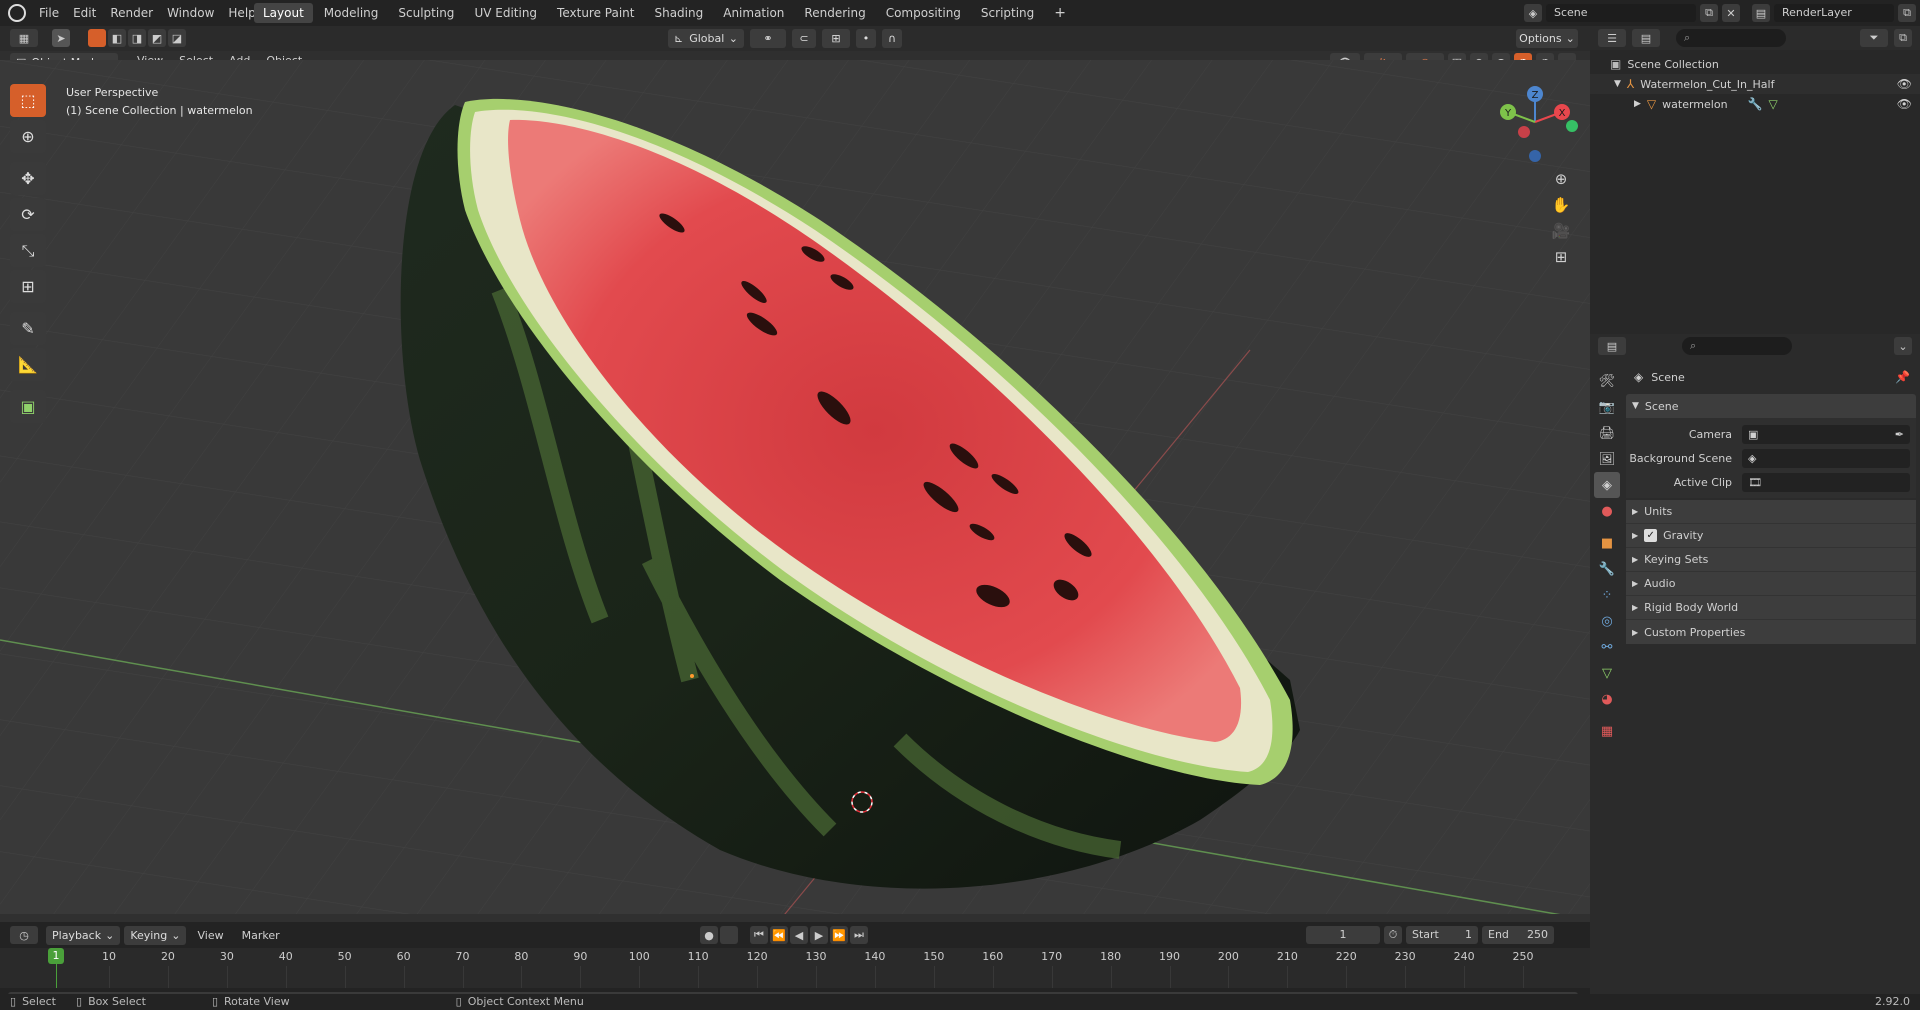  What do you see at coordinates (759, 935) in the screenshot?
I see `jump-start-icon: ⏮` at bounding box center [759, 935].